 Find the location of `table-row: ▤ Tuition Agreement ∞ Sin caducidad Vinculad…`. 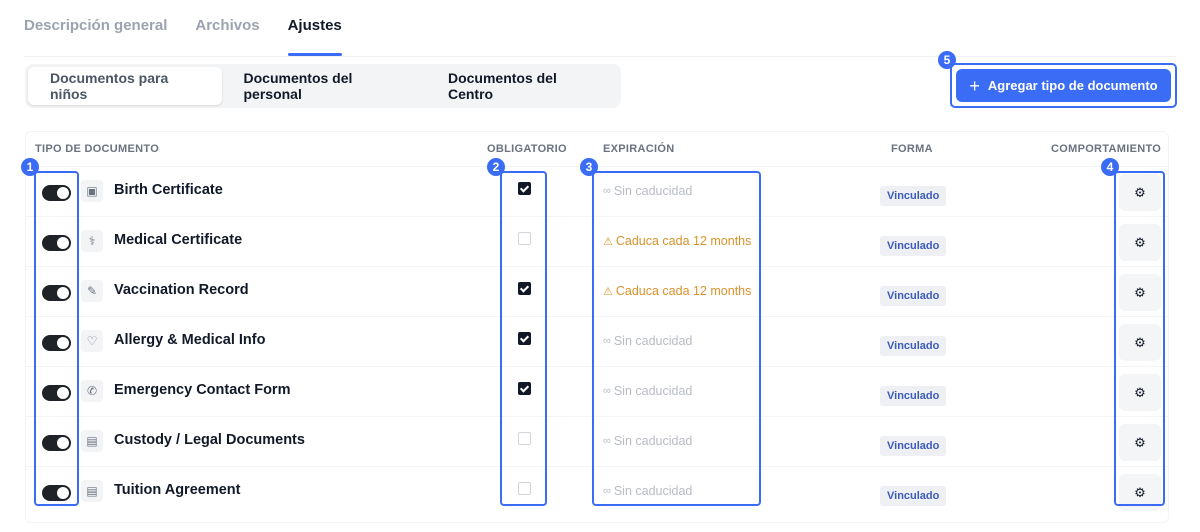

table-row: ▤ Tuition Agreement ∞ Sin caducidad Vinculad… is located at coordinates (597, 491).